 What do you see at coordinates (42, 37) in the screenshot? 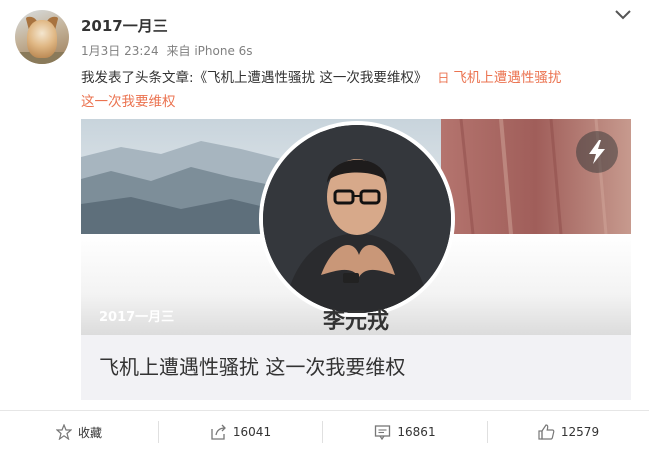
I see `avatar` at bounding box center [42, 37].